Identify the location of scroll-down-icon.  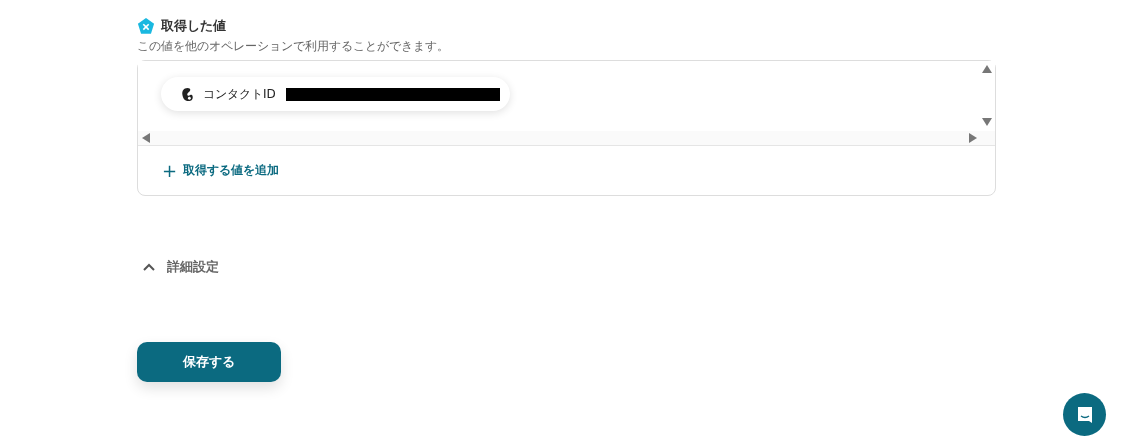
(987, 122).